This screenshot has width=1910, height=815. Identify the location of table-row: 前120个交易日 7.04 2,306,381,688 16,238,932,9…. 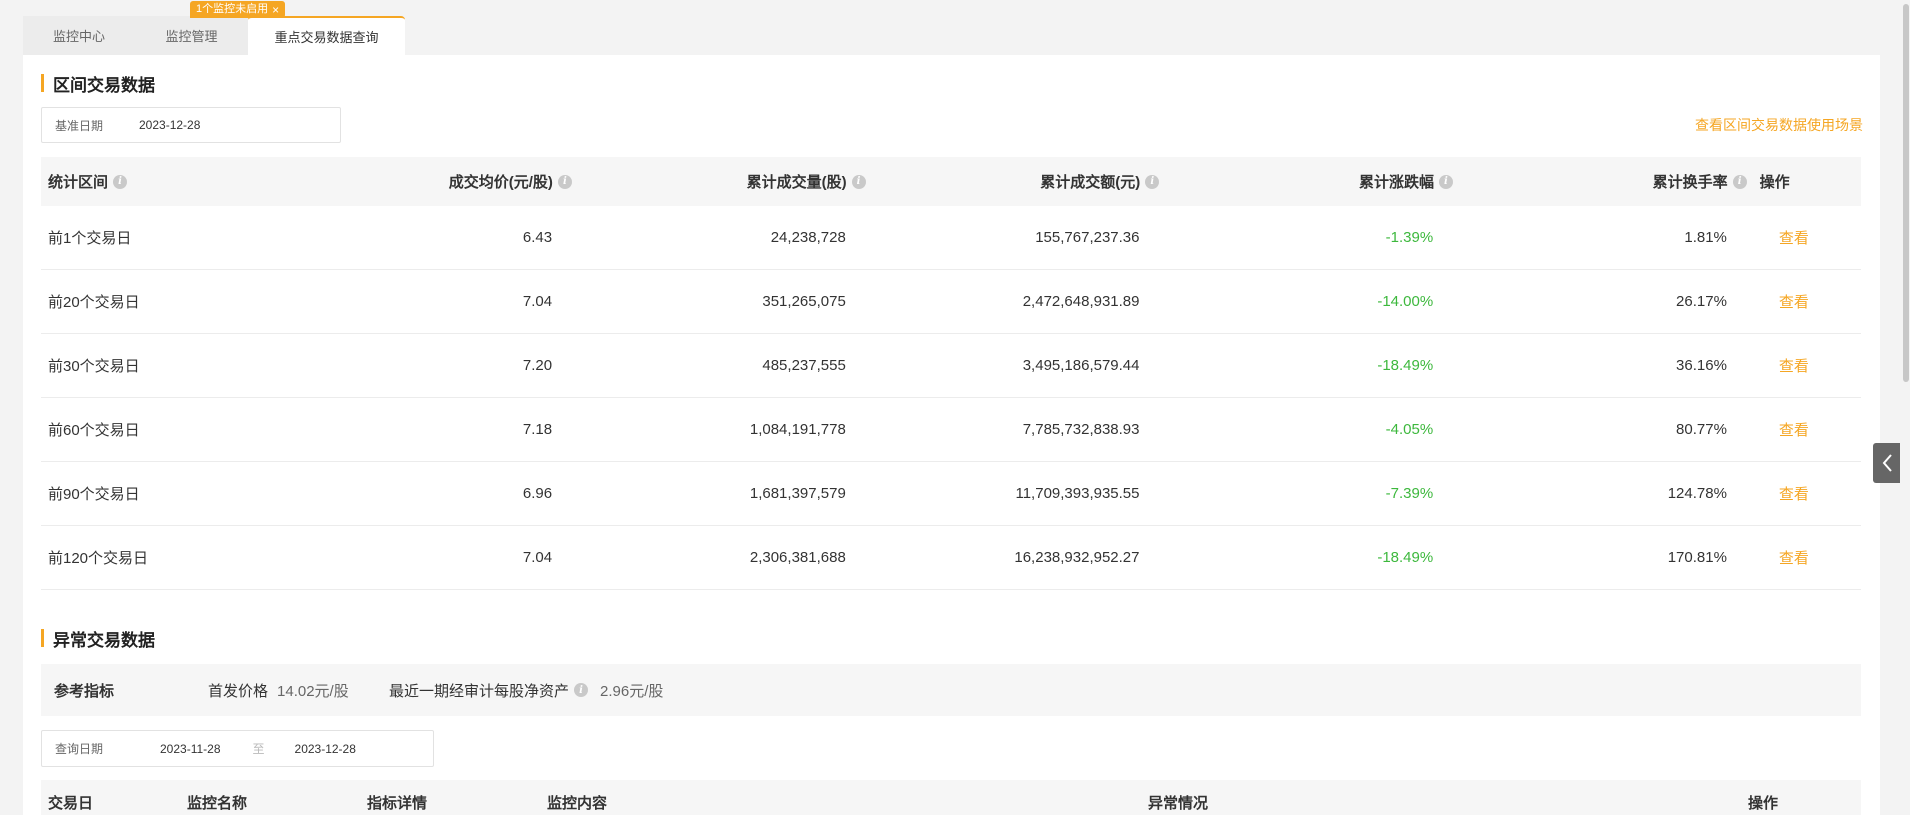
(951, 558).